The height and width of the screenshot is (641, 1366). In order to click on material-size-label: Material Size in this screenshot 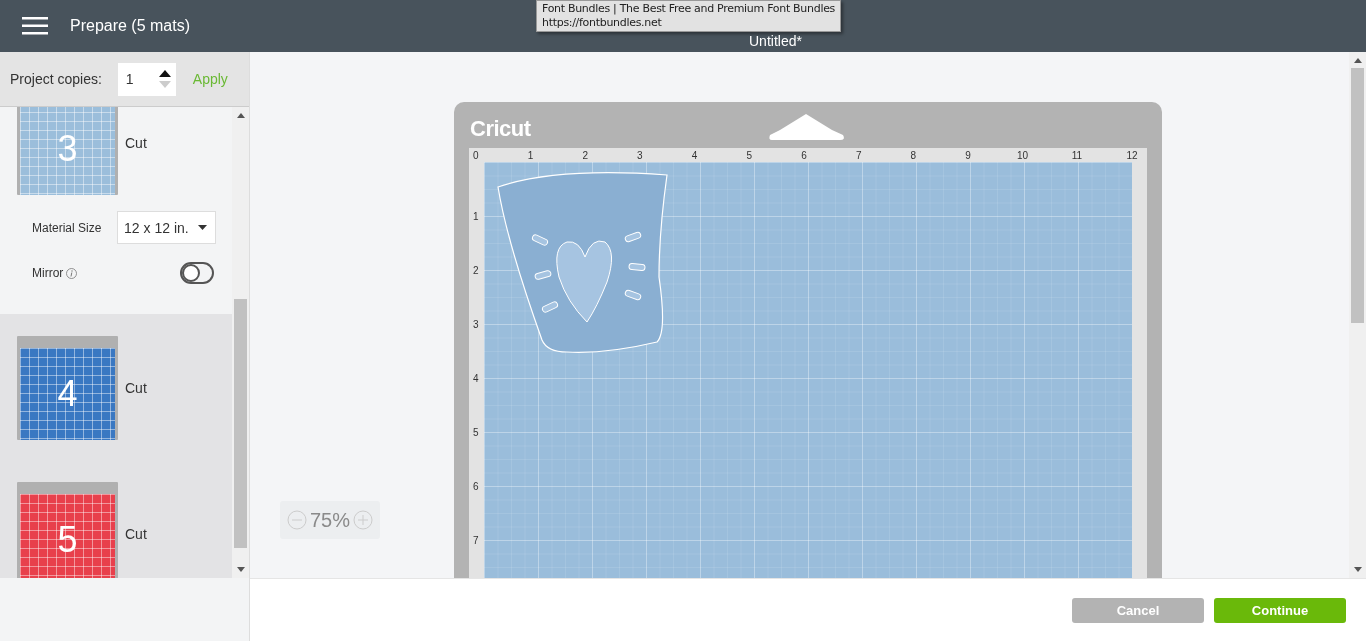, I will do `click(67, 227)`.